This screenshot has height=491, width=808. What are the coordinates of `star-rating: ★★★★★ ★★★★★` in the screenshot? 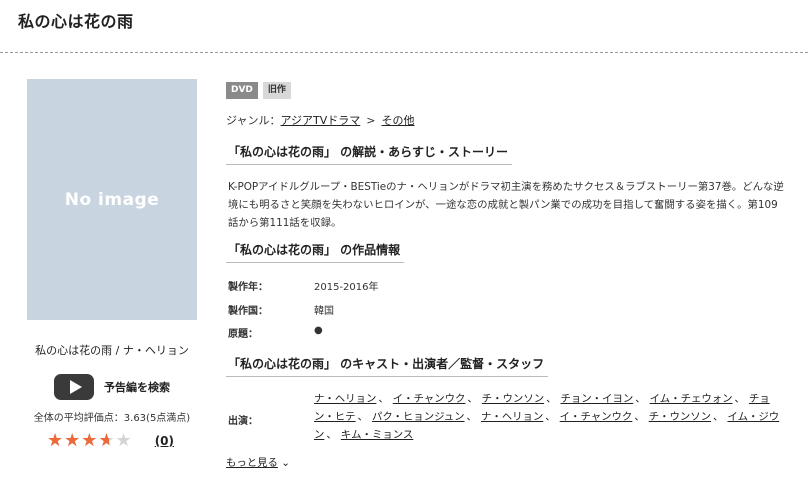 It's located at (90, 441).